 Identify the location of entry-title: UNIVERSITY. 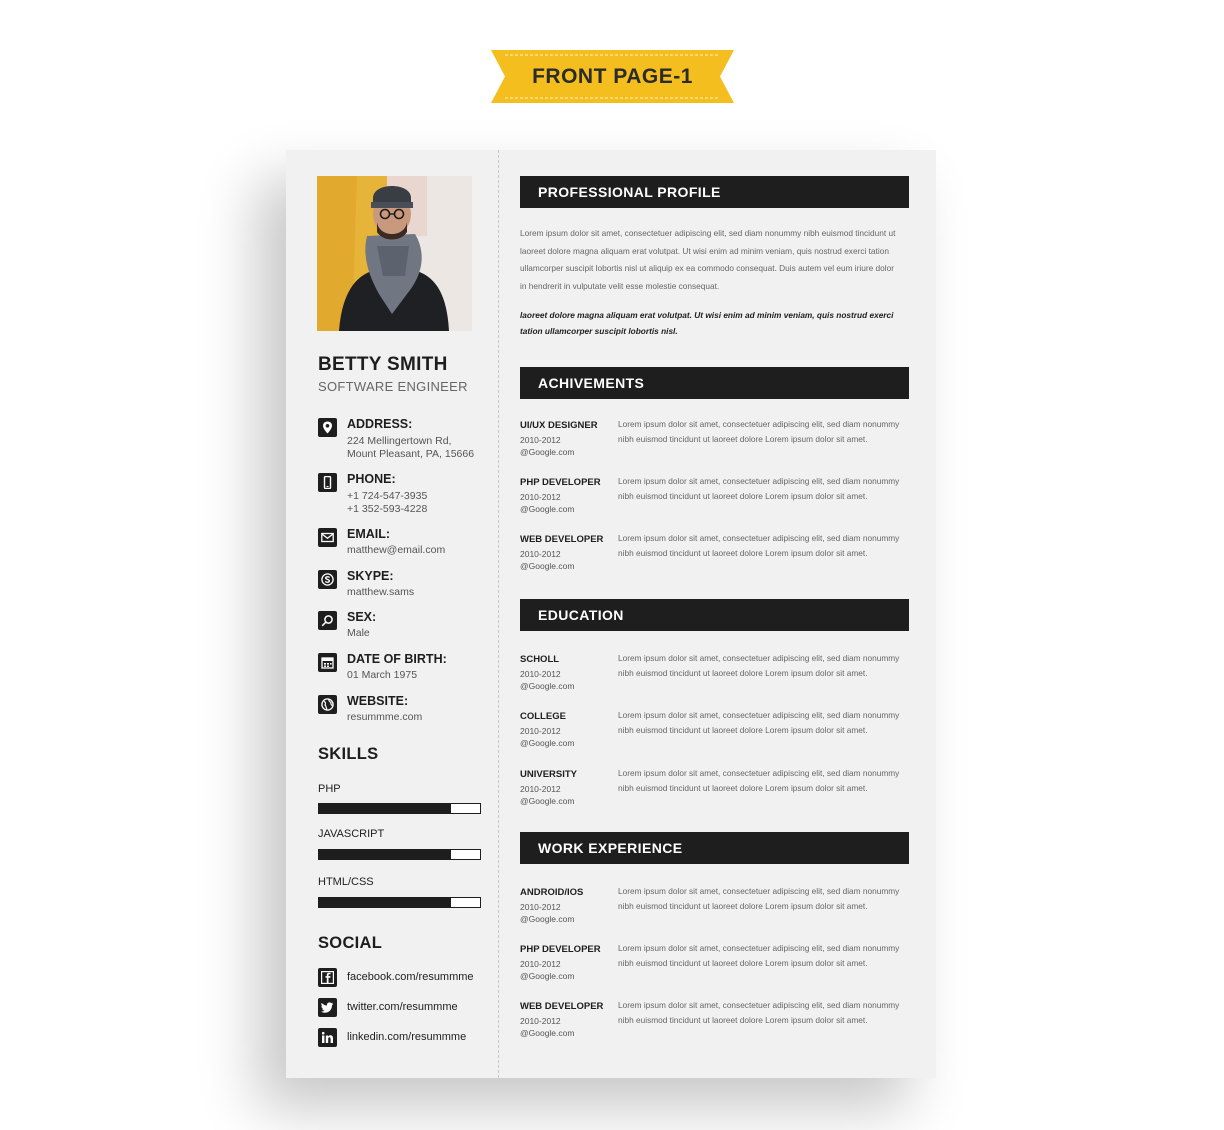
(549, 774).